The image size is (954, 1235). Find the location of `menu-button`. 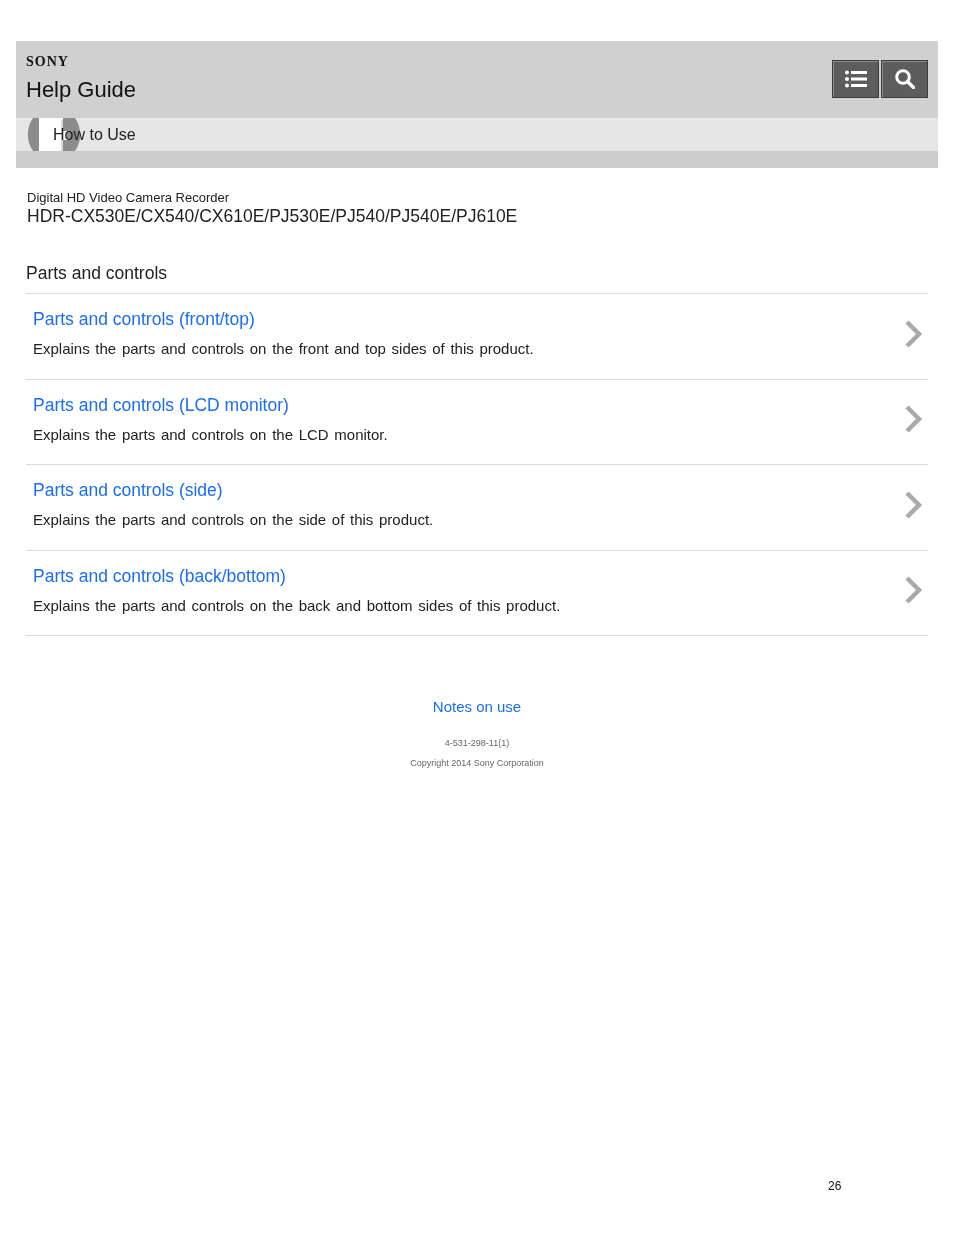

menu-button is located at coordinates (855, 79).